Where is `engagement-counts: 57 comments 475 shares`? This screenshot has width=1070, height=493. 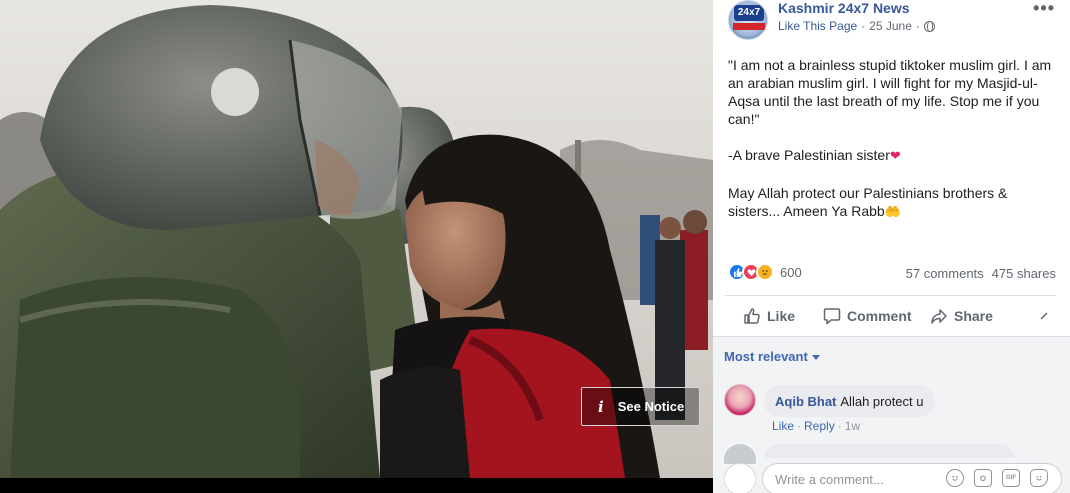 engagement-counts: 57 comments 475 shares is located at coordinates (981, 273).